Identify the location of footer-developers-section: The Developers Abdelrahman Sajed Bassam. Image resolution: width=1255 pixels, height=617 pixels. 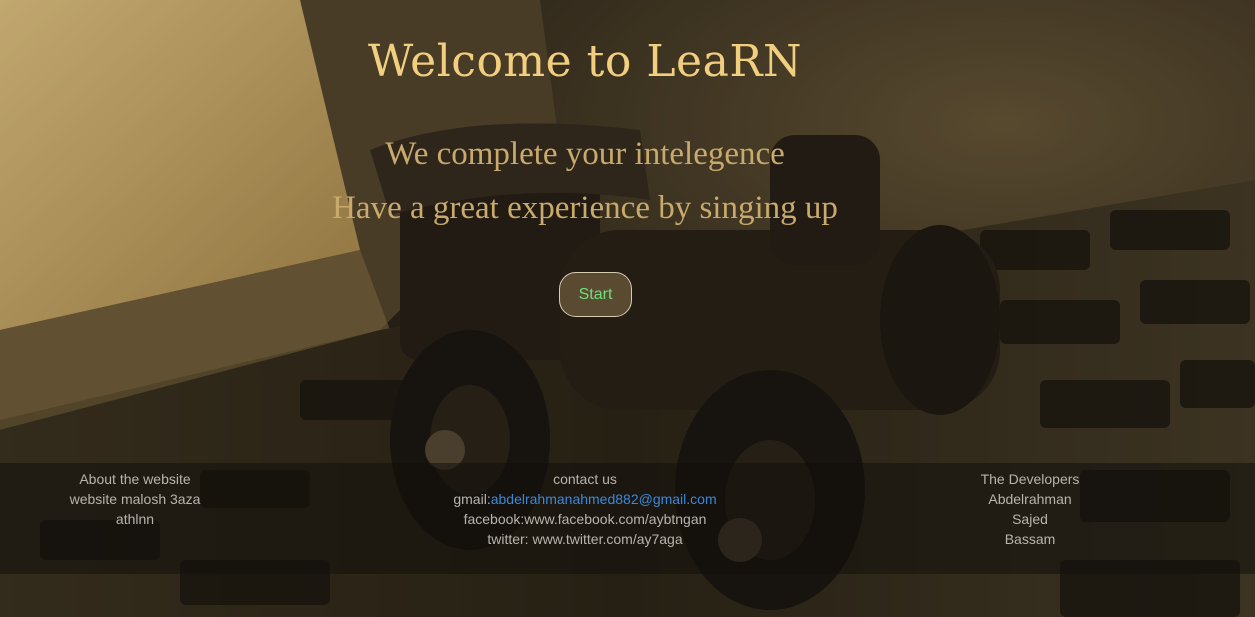
(1030, 509).